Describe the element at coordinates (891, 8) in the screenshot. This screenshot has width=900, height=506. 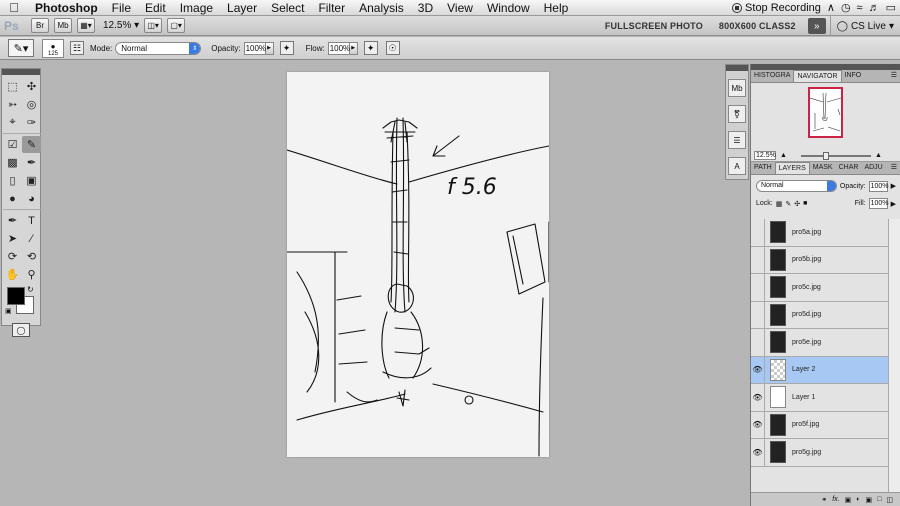
I see `battery-icon: ▭` at that location.